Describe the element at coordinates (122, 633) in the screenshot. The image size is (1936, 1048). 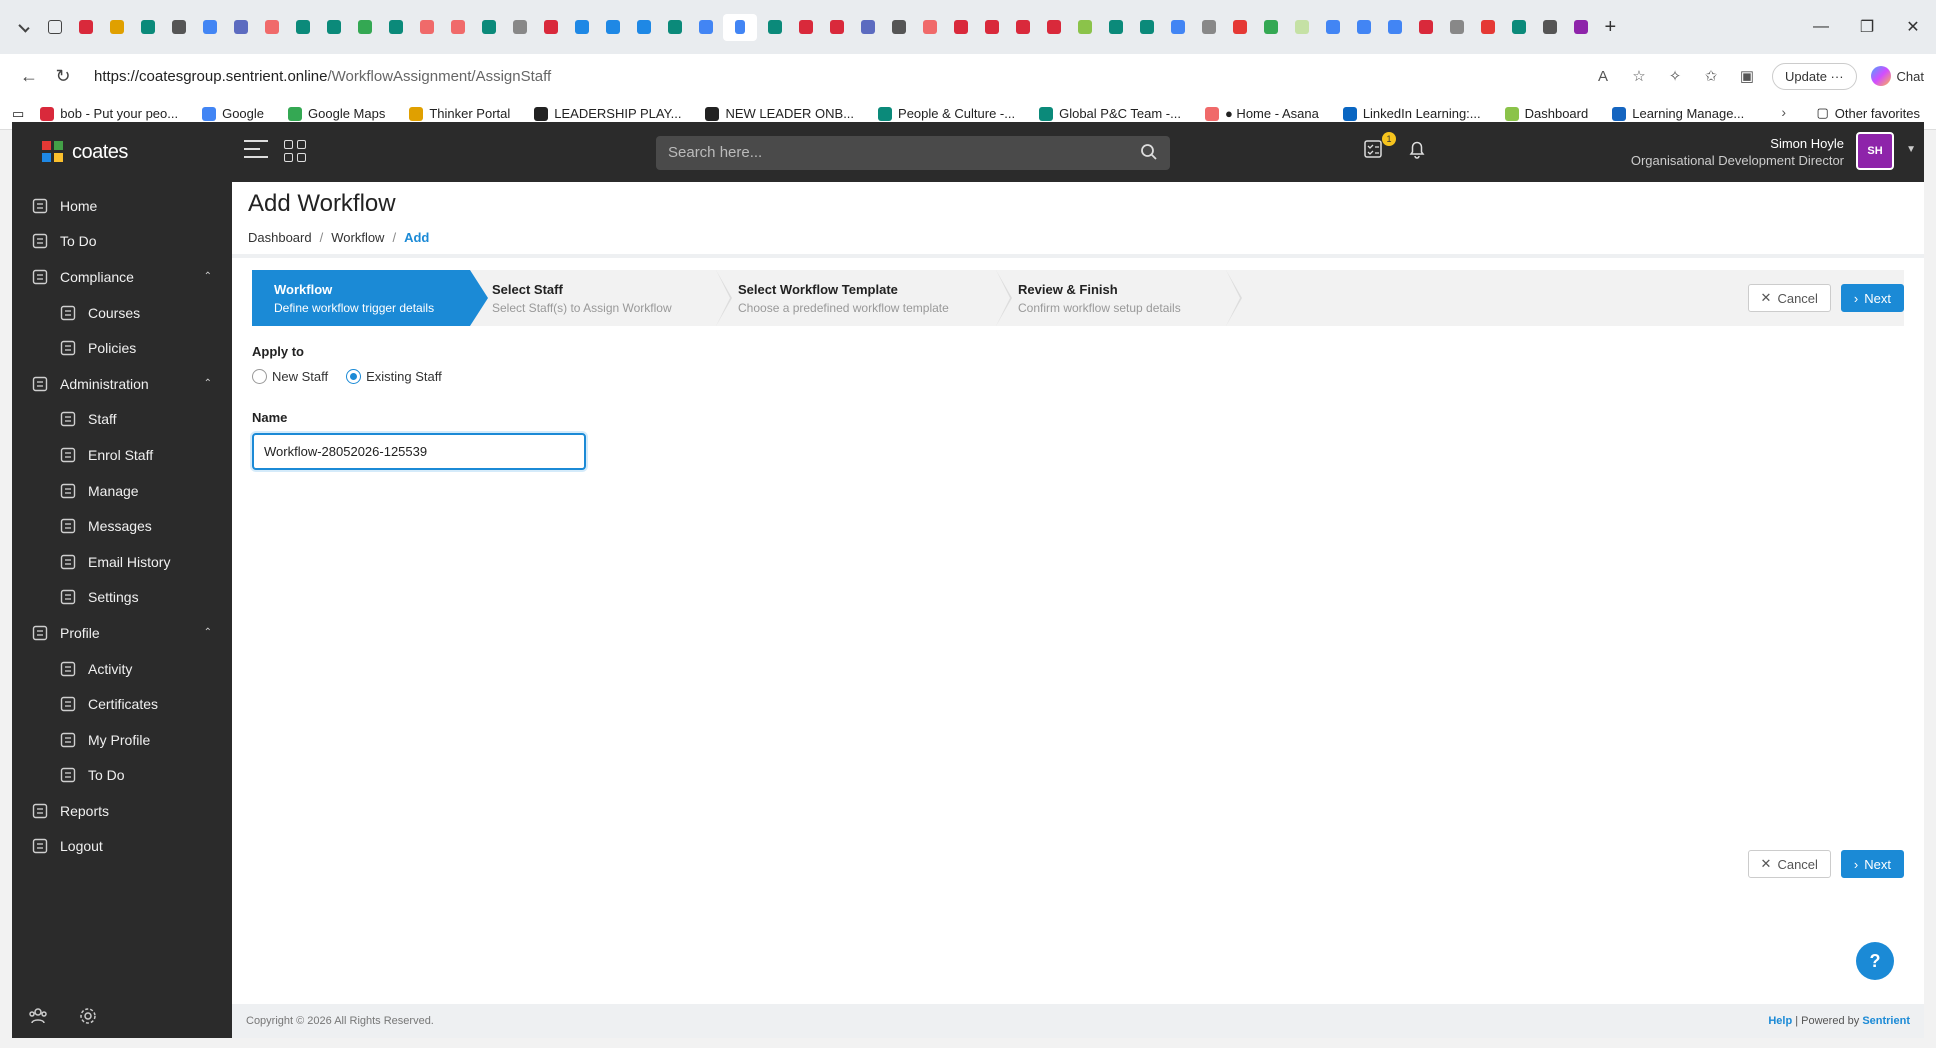
I see `sidebar-item-profile: Profile ⌃` at that location.